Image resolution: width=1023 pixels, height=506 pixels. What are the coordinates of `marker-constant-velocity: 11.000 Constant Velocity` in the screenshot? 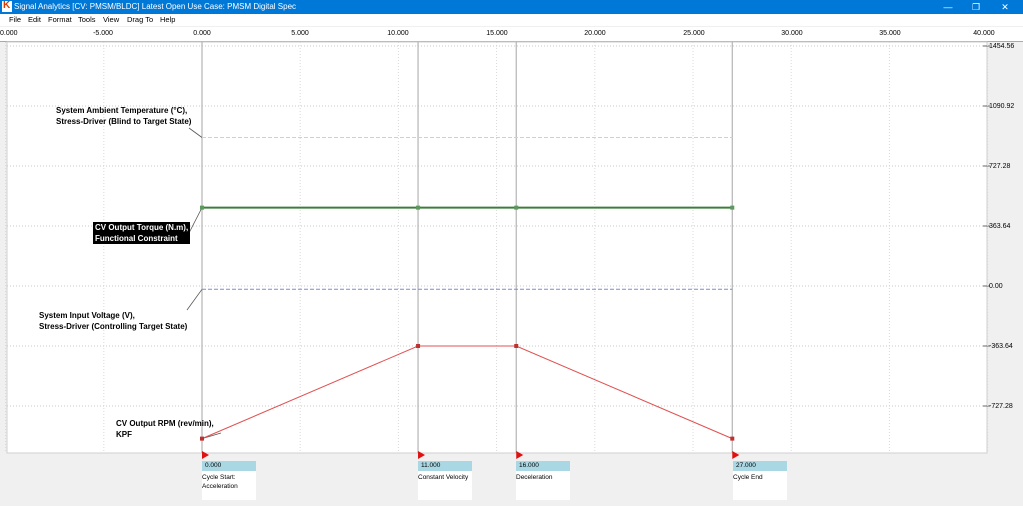 It's located at (445, 480).